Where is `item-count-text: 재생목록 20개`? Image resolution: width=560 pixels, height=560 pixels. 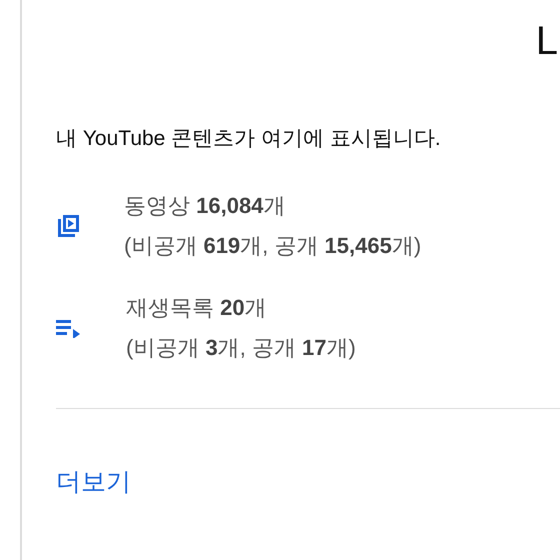
item-count-text: 재생목록 20개 is located at coordinates (197, 308).